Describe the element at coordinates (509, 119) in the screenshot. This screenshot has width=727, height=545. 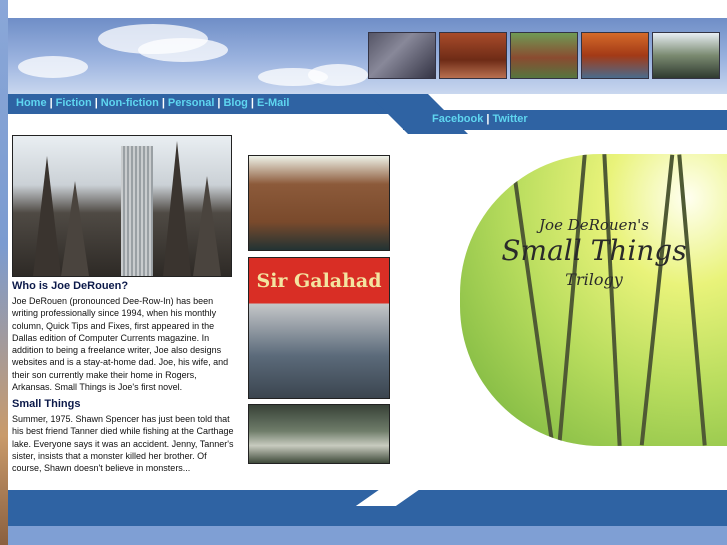
I see `social-link-twitter: Twitter` at that location.